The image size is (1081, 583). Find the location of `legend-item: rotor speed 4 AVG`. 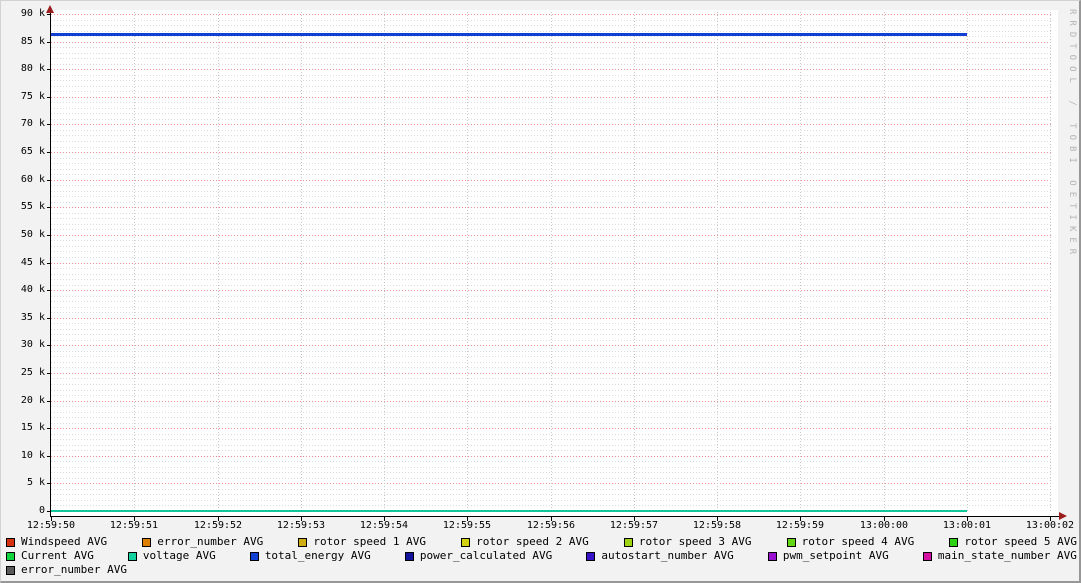

legend-item: rotor speed 4 AVG is located at coordinates (850, 541).